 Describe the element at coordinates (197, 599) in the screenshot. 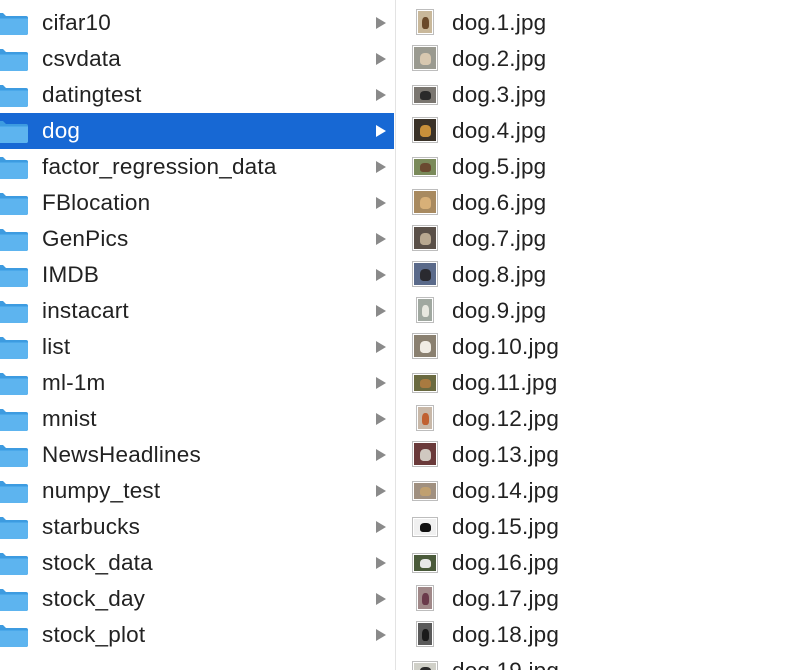

I see `folder-row: stock_day` at that location.